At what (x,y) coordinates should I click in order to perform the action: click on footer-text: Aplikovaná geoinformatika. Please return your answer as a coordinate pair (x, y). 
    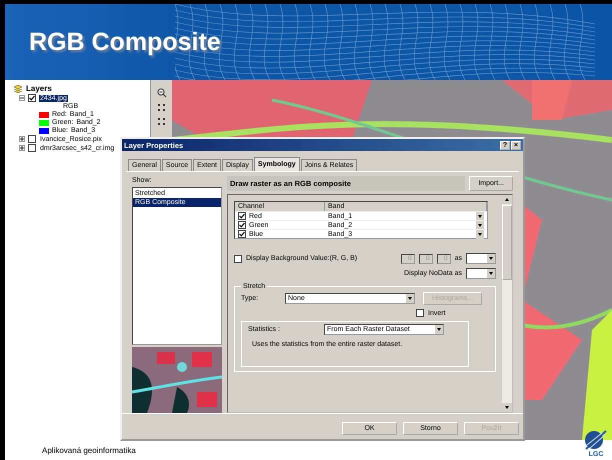
    Looking at the image, I should click on (89, 450).